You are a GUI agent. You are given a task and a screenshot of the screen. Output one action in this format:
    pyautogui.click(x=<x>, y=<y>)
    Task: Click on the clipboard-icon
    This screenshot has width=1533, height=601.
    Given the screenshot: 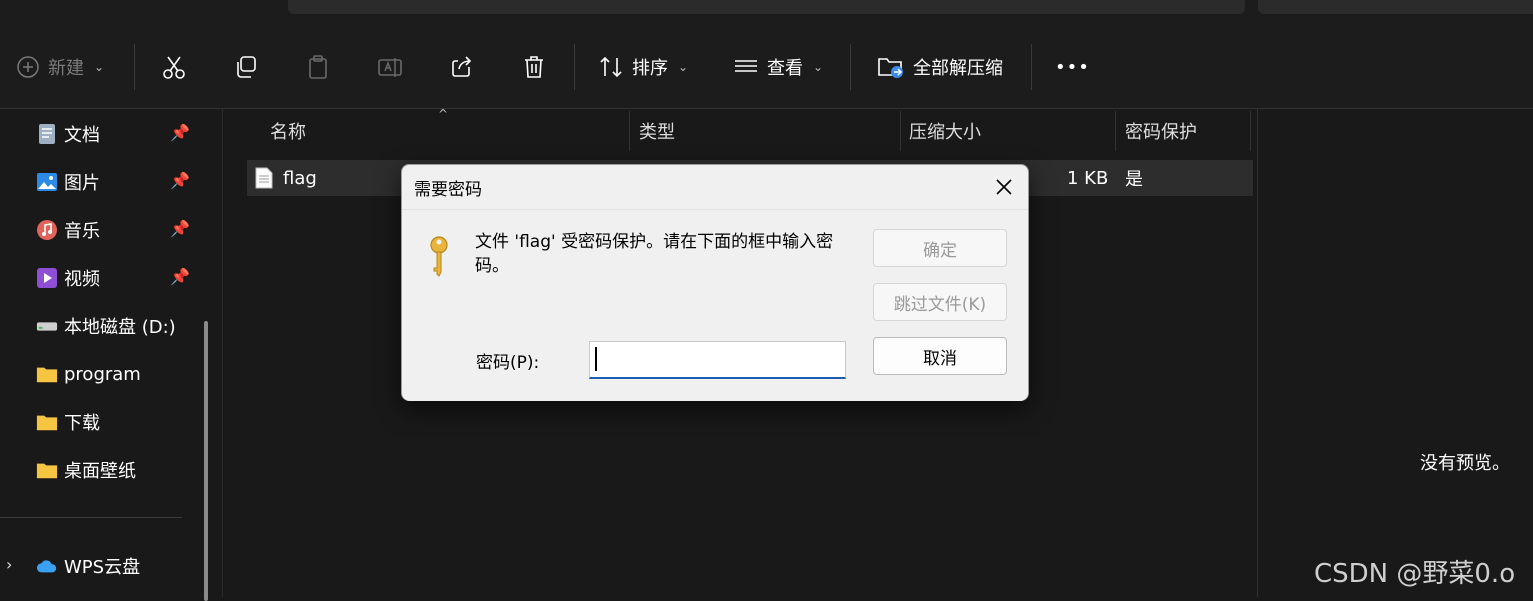 What is the action you would take?
    pyautogui.click(x=318, y=67)
    